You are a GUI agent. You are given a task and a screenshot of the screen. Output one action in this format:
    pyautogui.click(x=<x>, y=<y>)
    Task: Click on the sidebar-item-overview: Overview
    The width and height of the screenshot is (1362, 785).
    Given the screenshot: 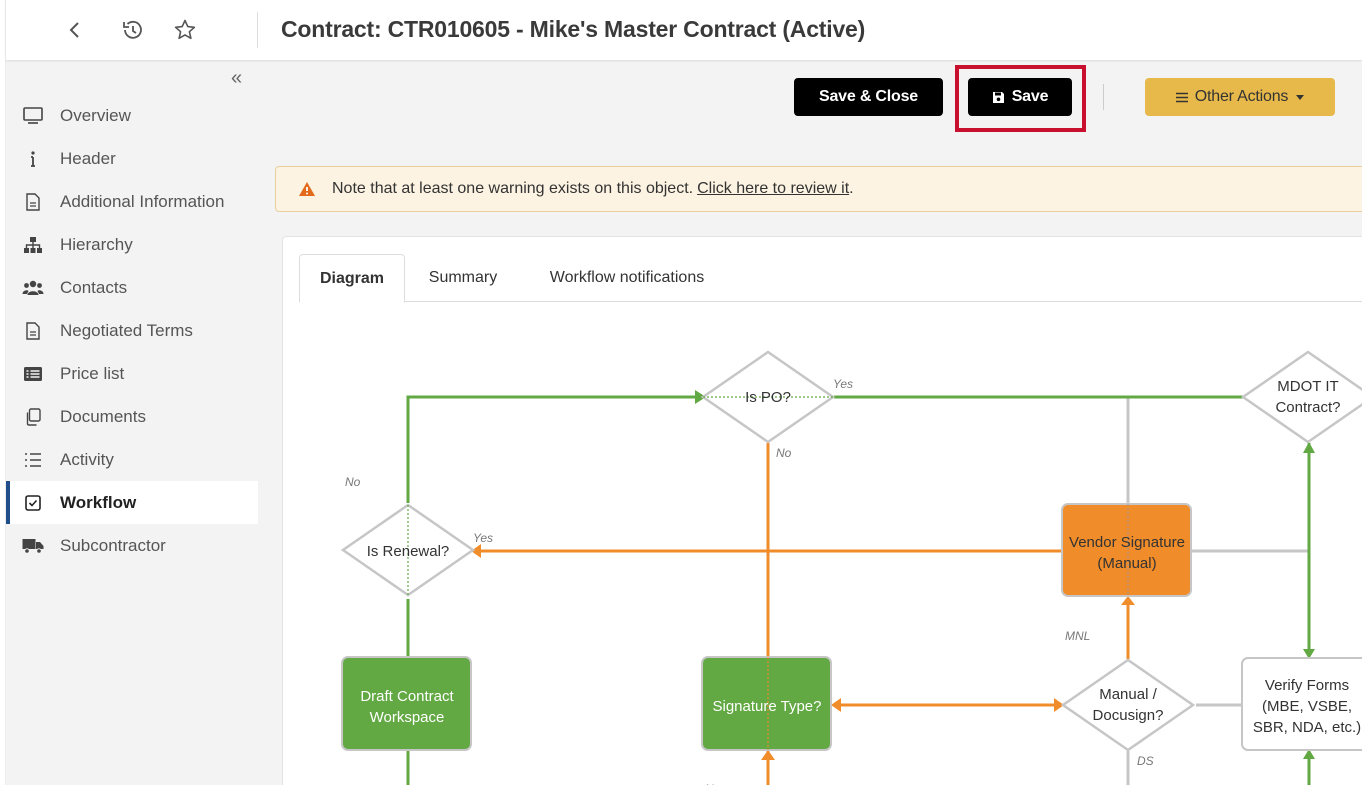 What is the action you would take?
    pyautogui.click(x=132, y=115)
    